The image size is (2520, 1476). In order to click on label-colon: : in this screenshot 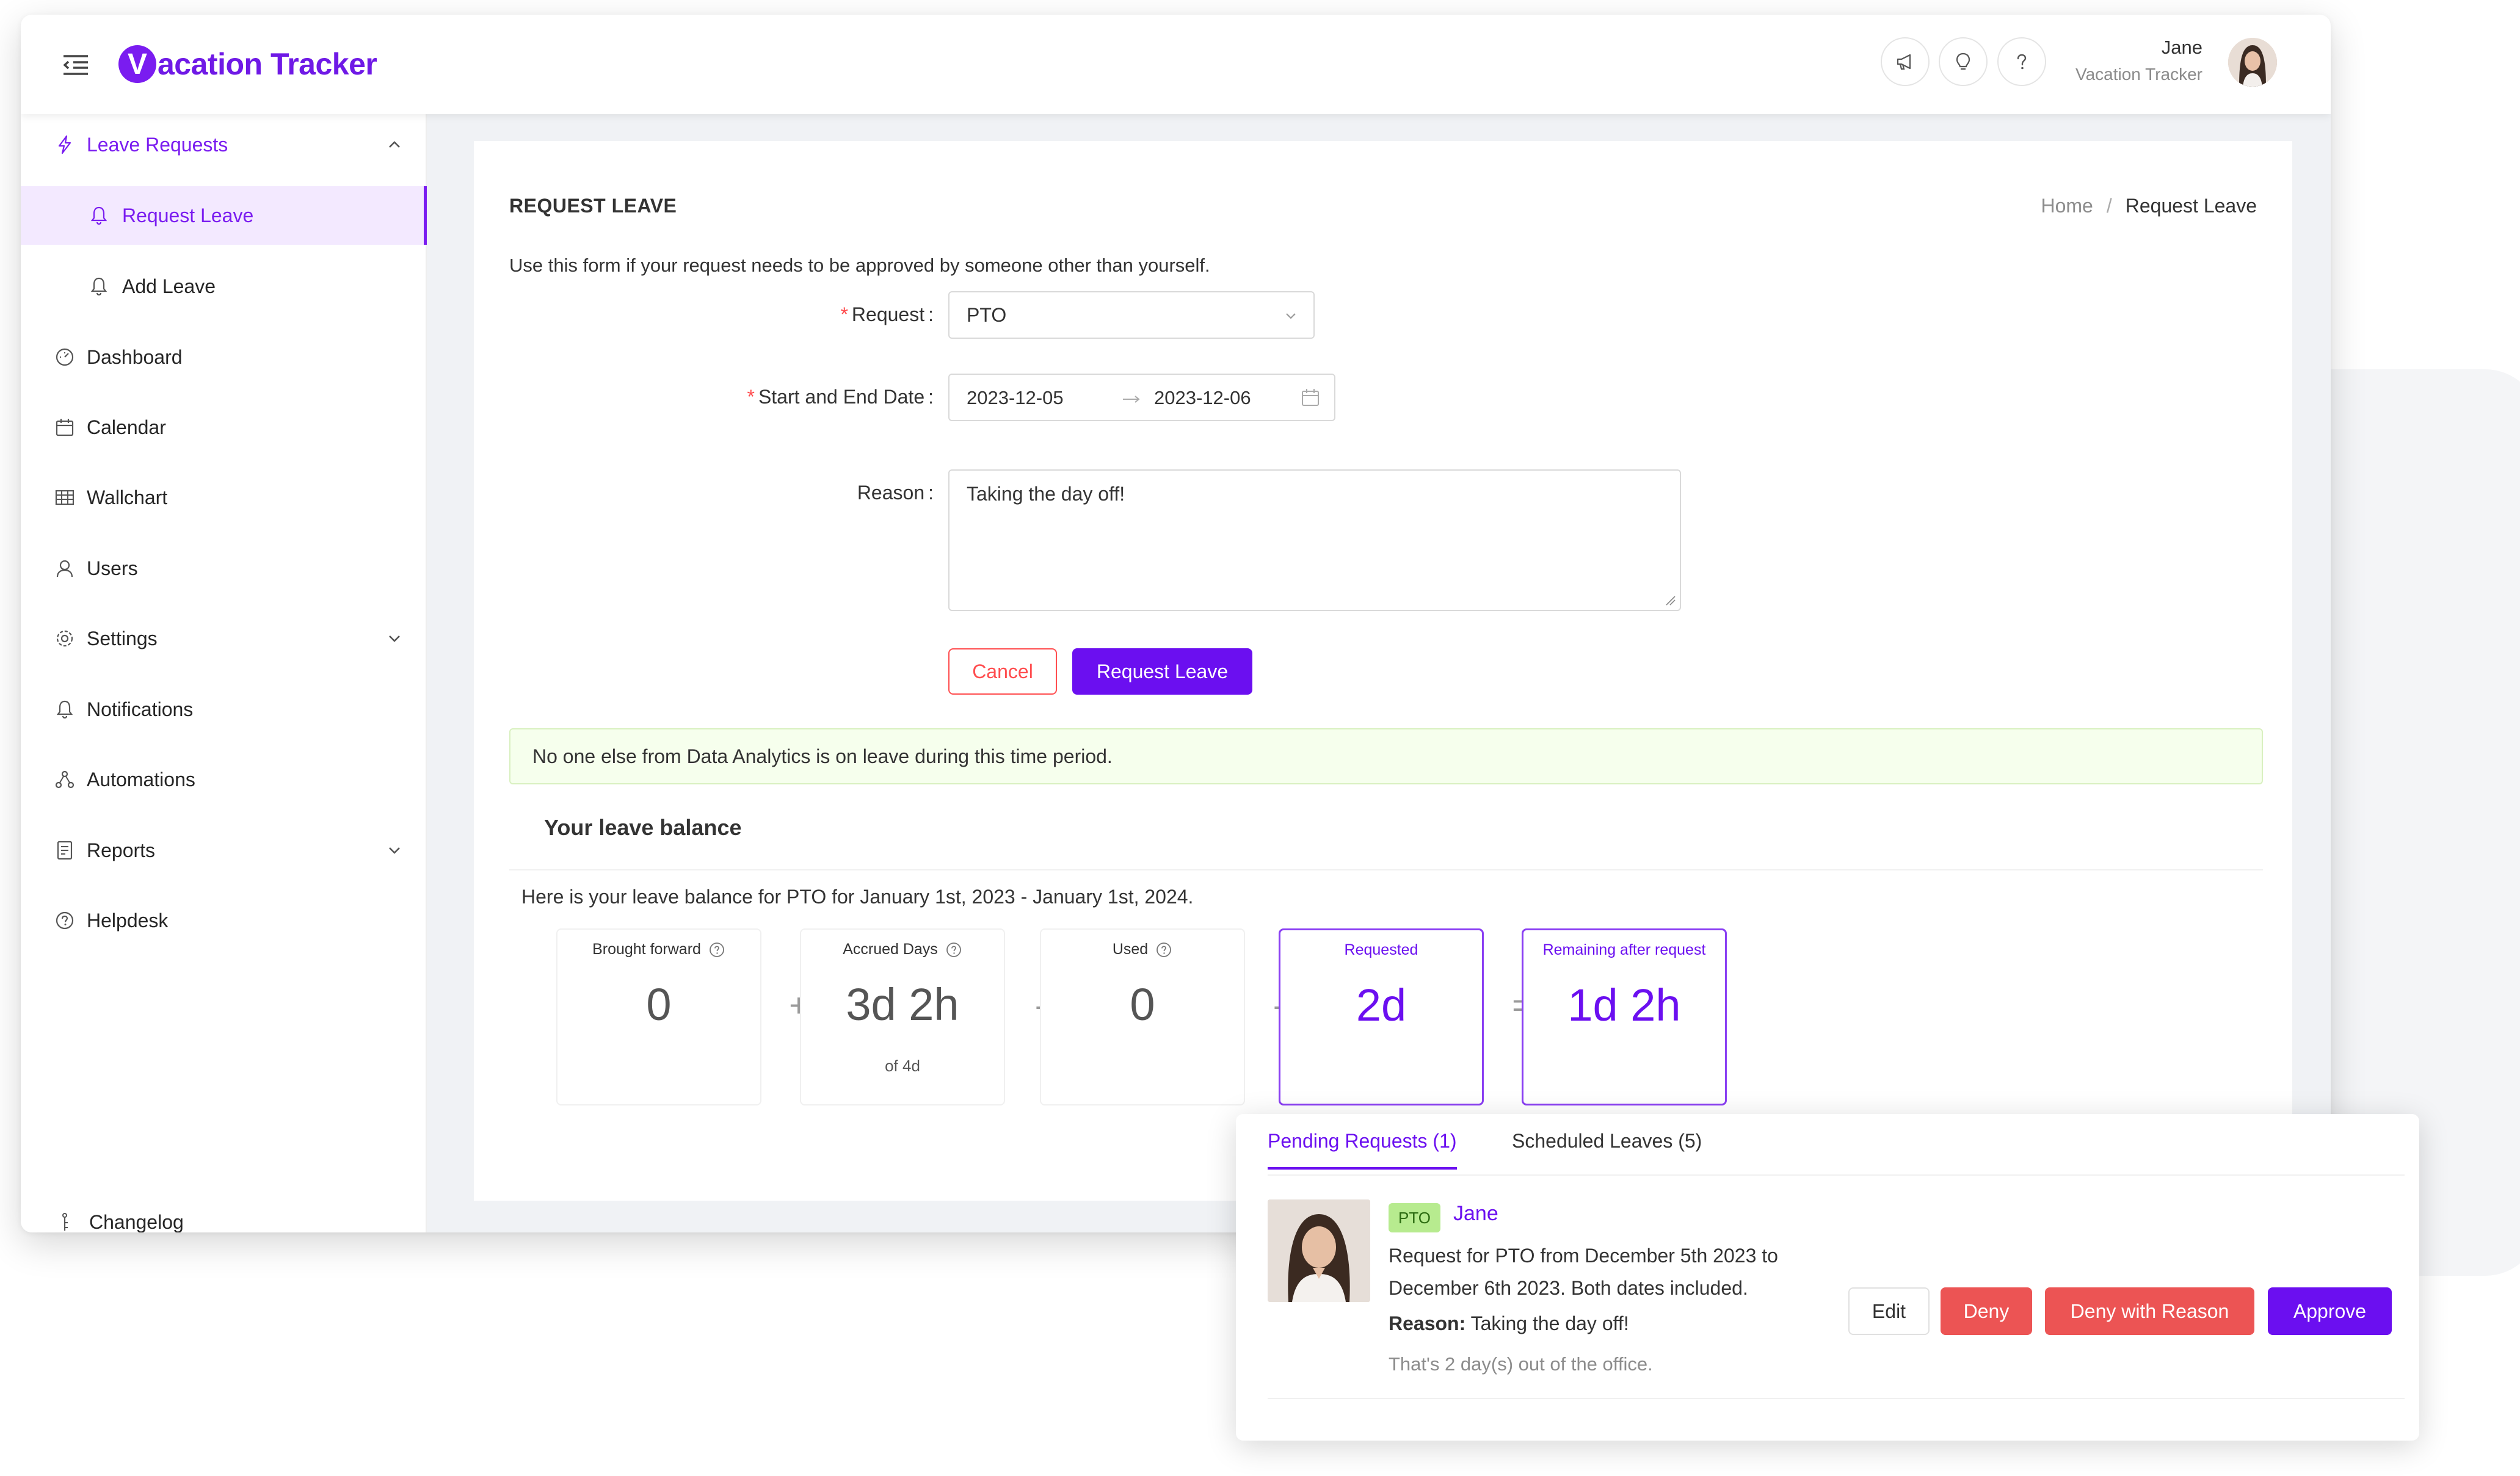, I will do `click(931, 397)`.